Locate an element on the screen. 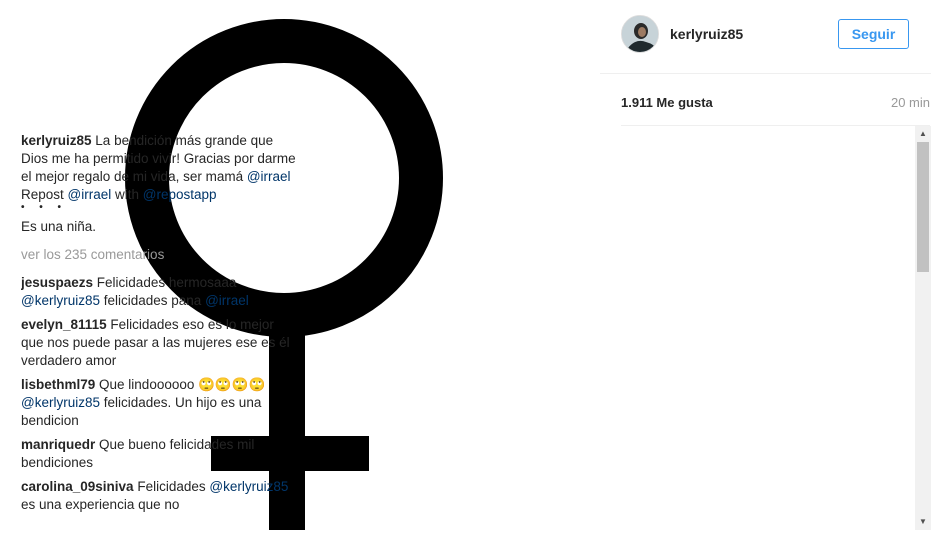 The width and height of the screenshot is (931, 550). view-all-comments-link: ver los 235 comentarios is located at coordinates (159, 255).